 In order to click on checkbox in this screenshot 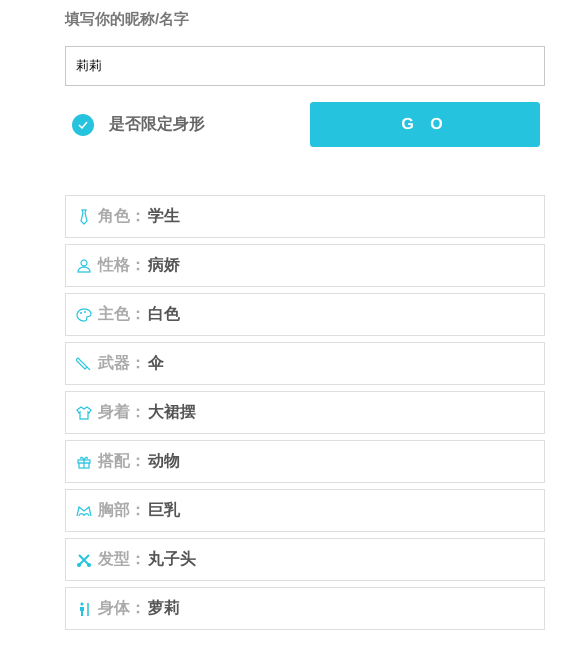, I will do `click(83, 125)`.